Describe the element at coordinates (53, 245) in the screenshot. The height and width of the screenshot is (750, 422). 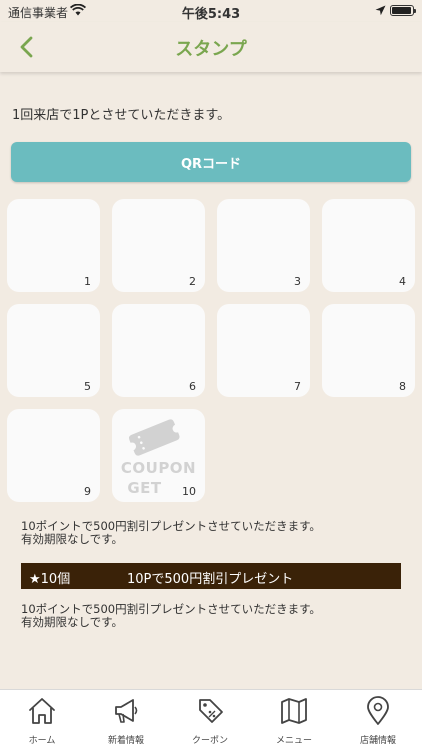
I see `stamp-cell: 1` at that location.